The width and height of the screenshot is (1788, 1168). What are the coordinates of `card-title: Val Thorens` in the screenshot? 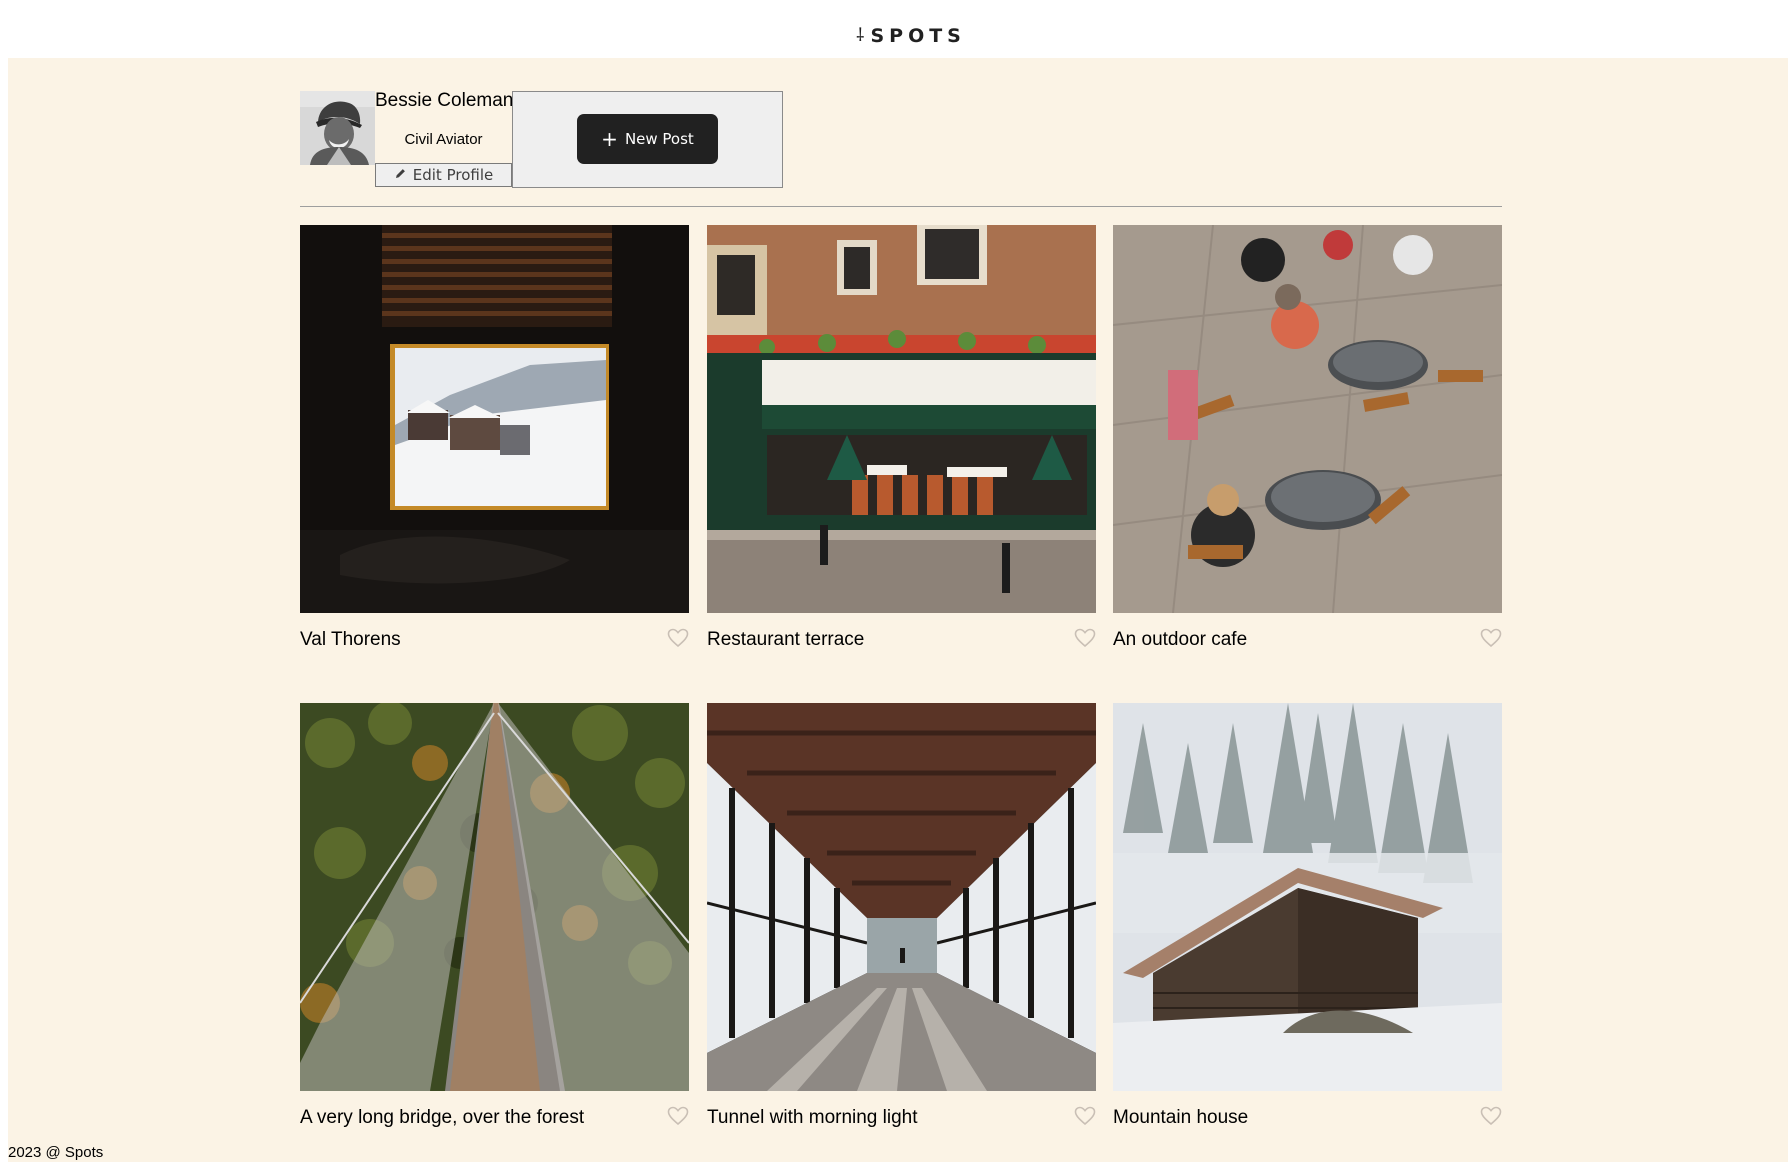 It's located at (350, 639).